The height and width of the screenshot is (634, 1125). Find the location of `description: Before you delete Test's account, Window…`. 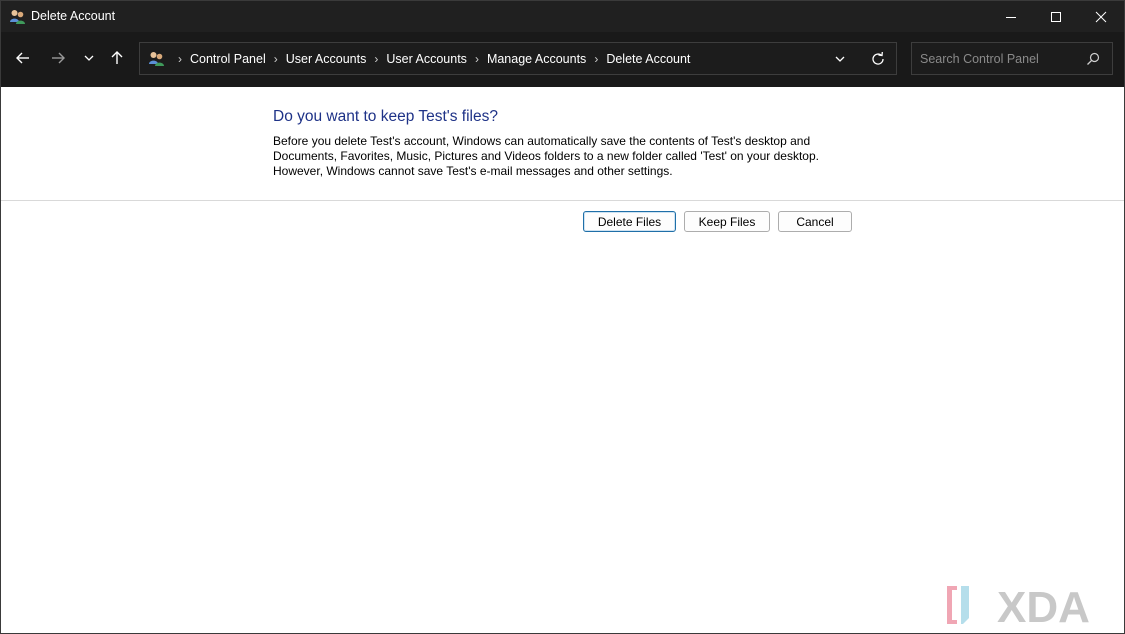

description: Before you delete Test's account, Window… is located at coordinates (553, 156).